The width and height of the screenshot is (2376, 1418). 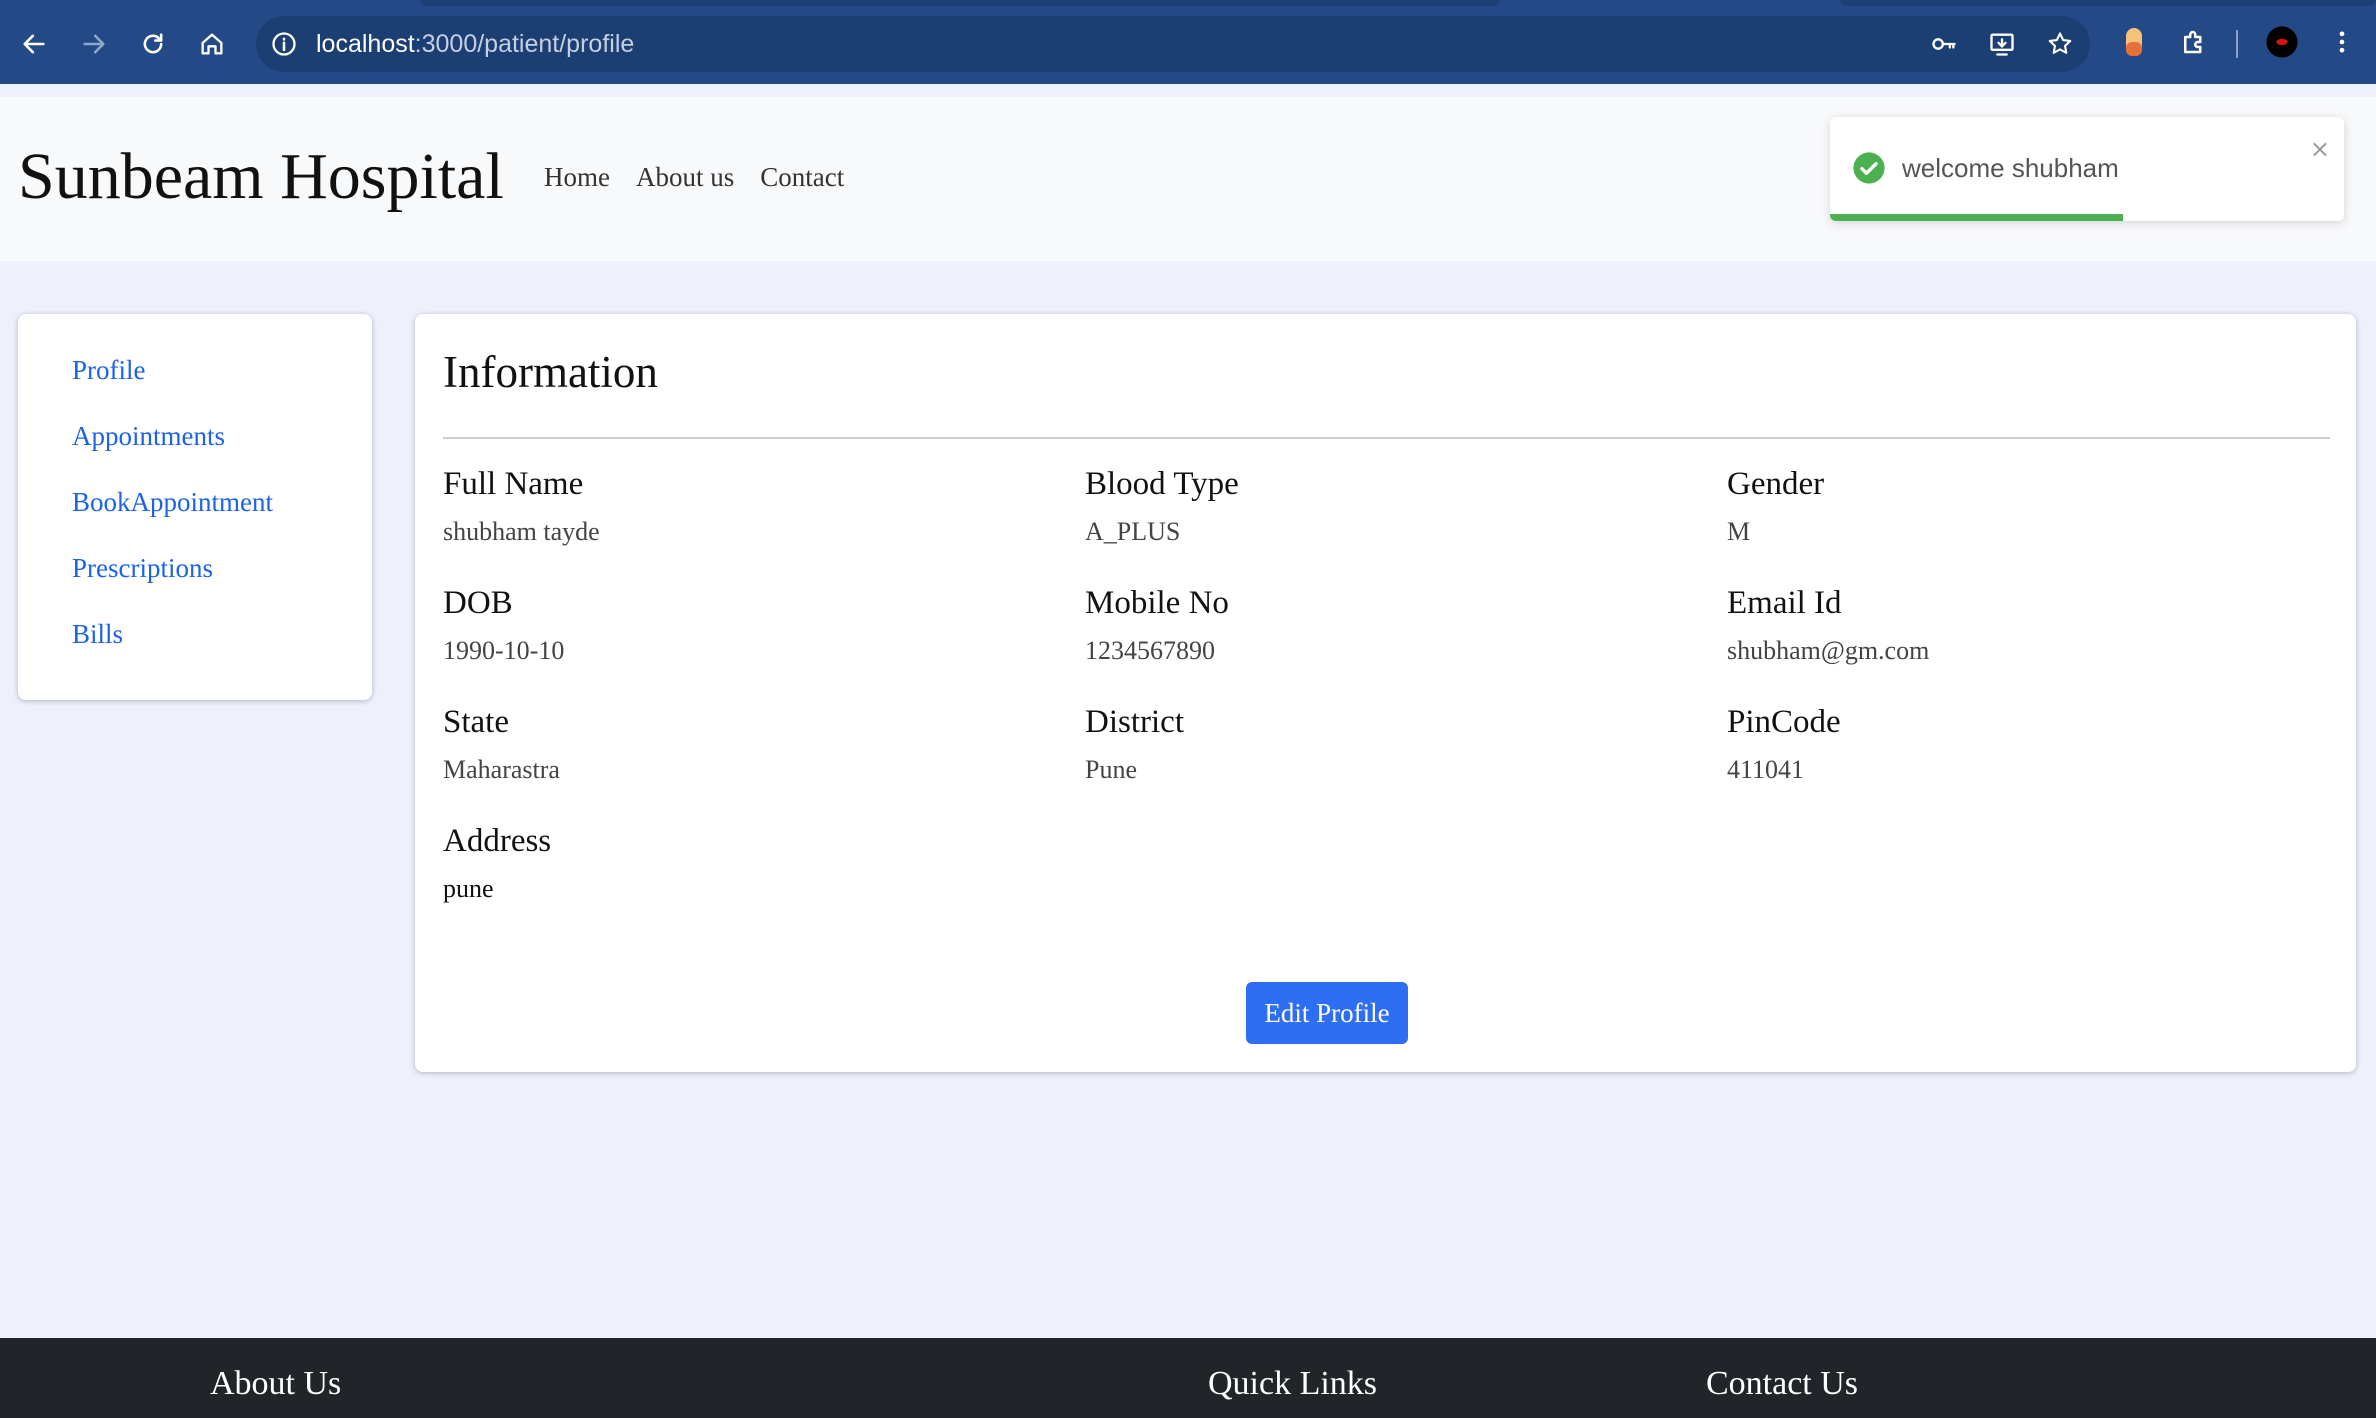 I want to click on sidebar-item-book-appointment: BookAppointment, so click(x=222, y=502).